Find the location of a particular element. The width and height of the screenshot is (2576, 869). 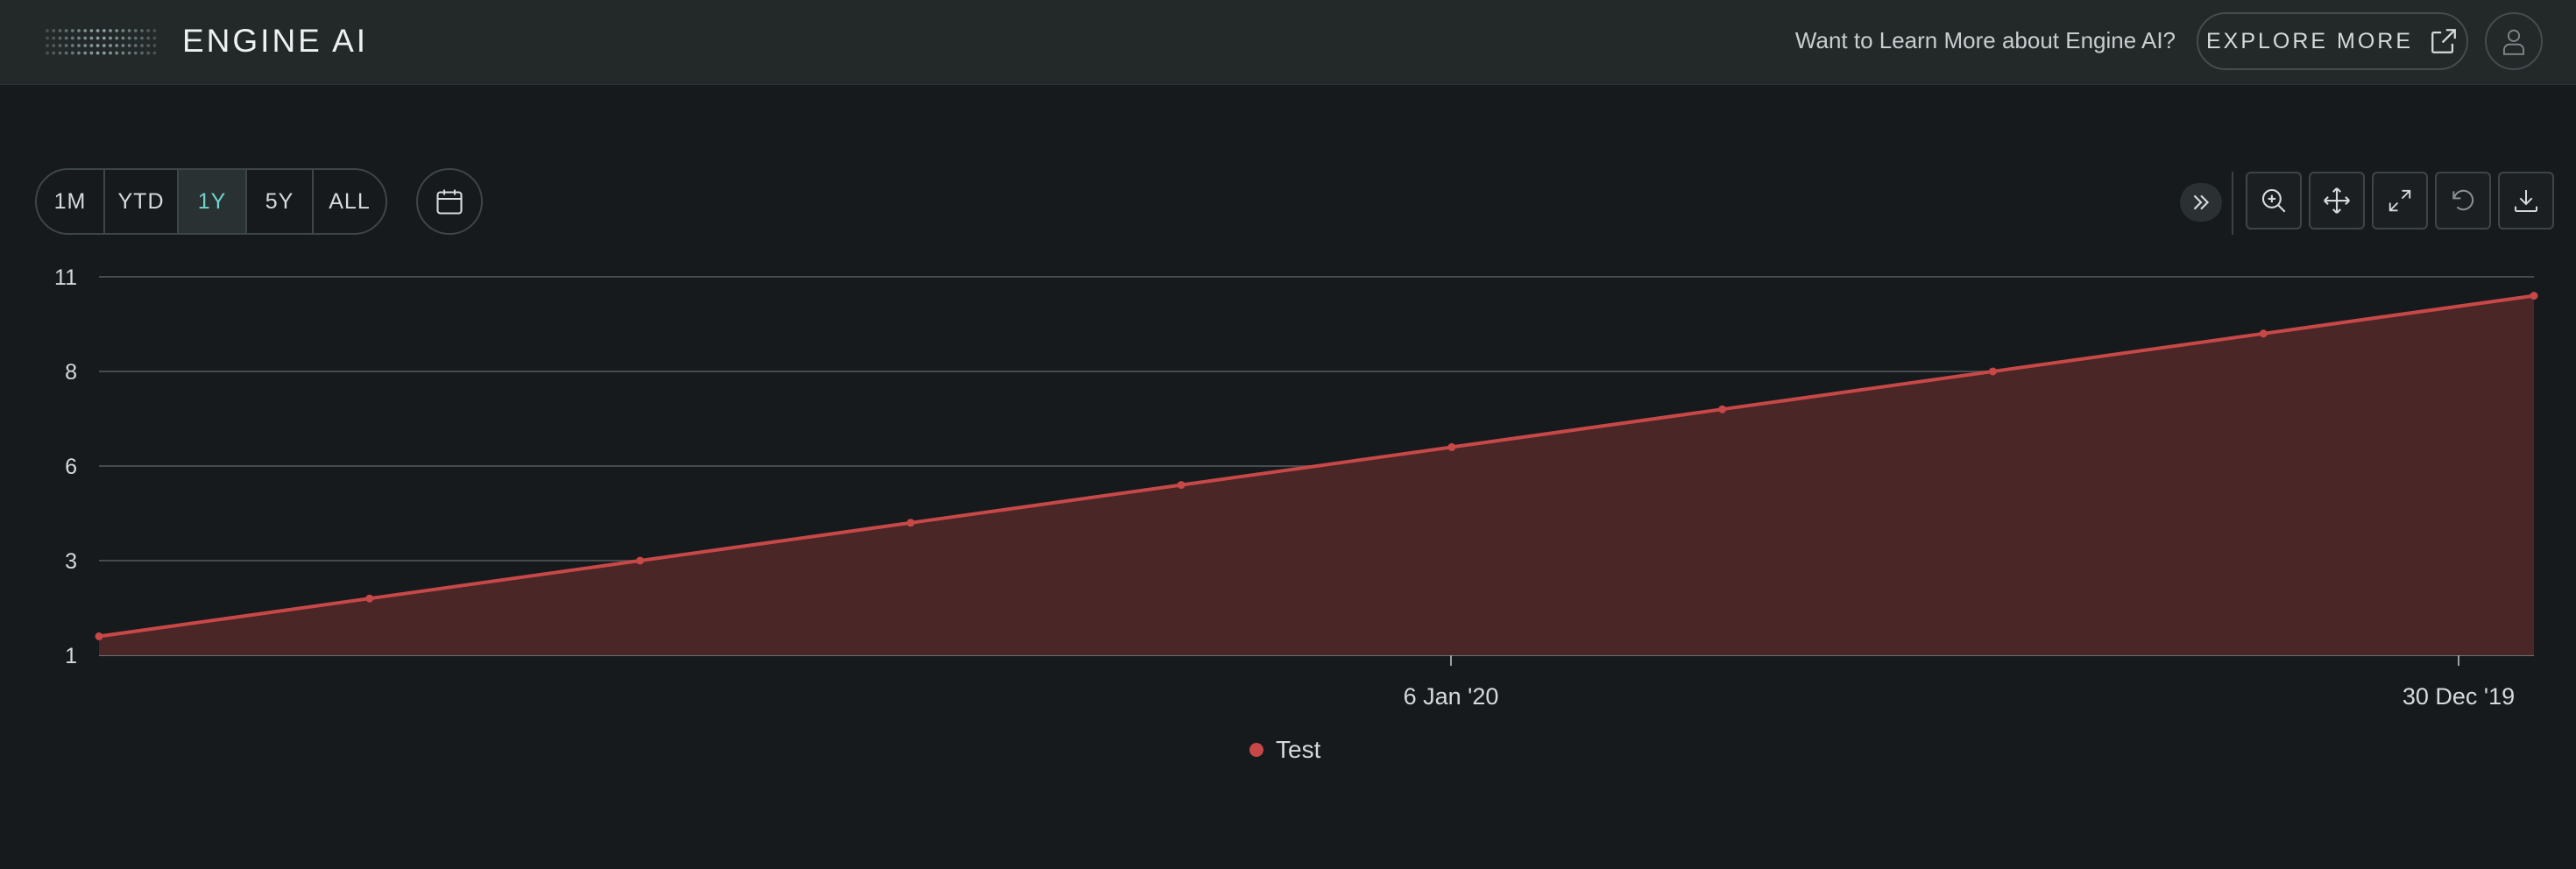

range-1y-button: 1Y is located at coordinates (213, 201).